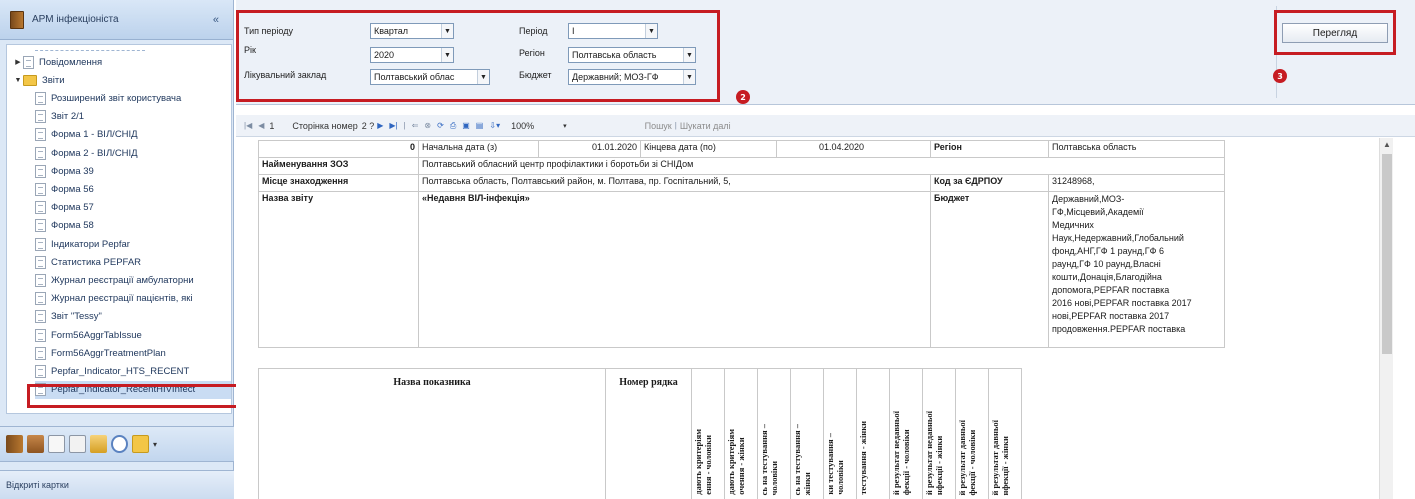 The height and width of the screenshot is (499, 1415). Describe the element at coordinates (427, 125) in the screenshot. I see `stop-icon: ⊗` at that location.